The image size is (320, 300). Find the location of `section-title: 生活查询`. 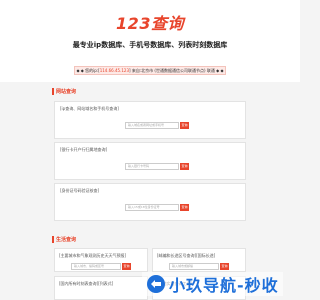

section-title: 生活查询 is located at coordinates (66, 240).